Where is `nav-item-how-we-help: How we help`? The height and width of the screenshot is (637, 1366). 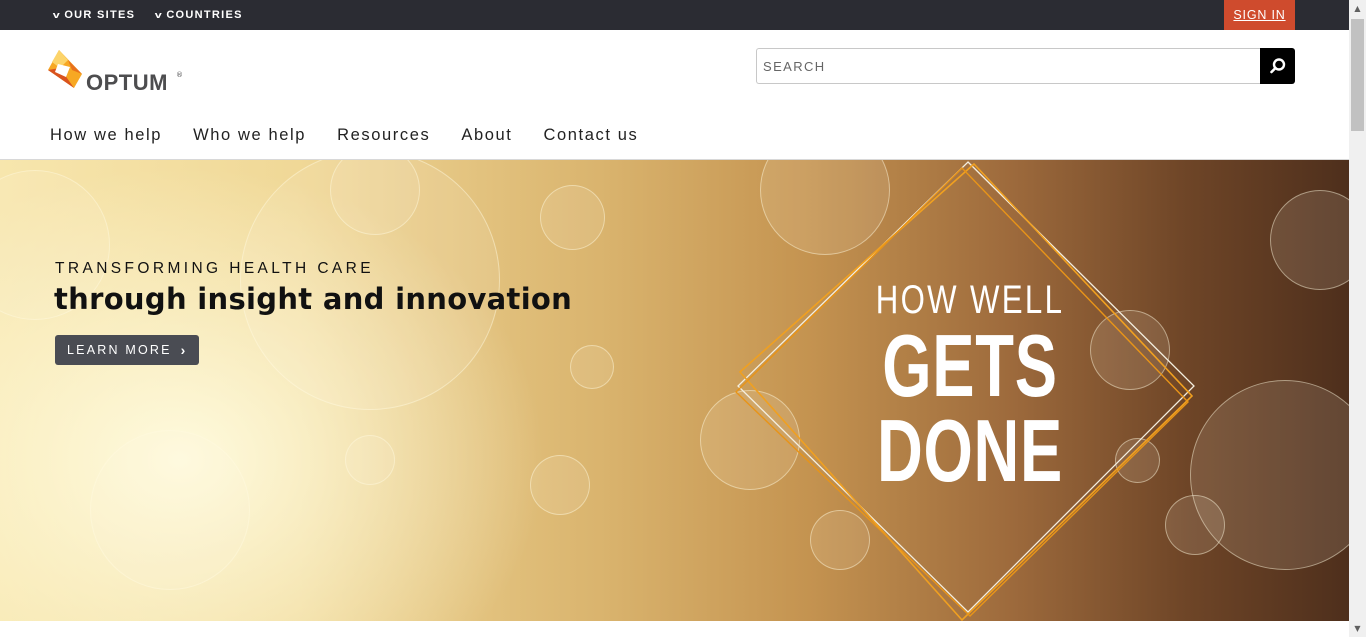 nav-item-how-we-help: How we help is located at coordinates (106, 136).